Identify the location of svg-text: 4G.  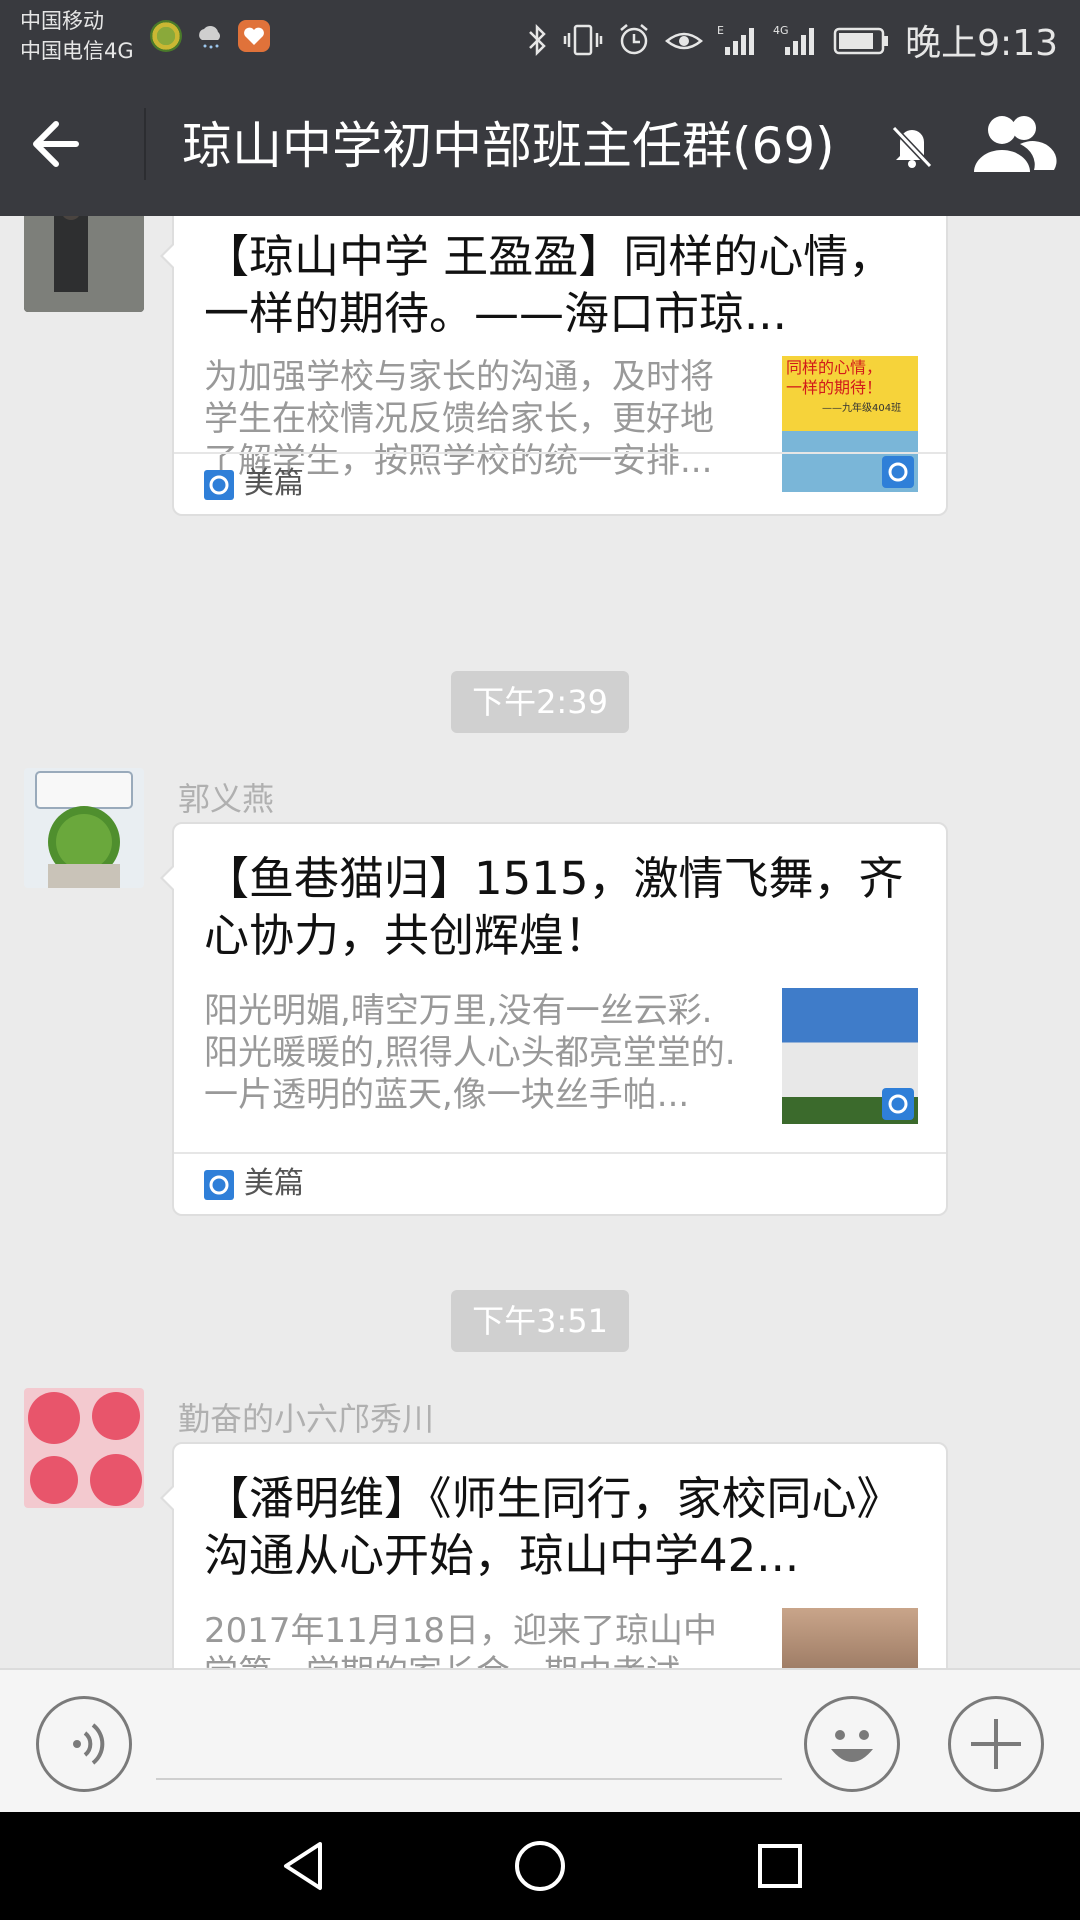
(781, 30).